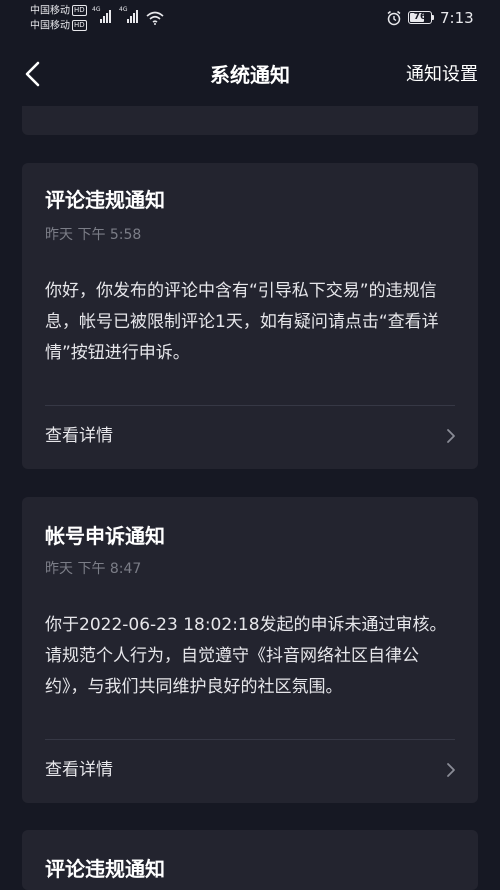  Describe the element at coordinates (250, 75) in the screenshot. I see `nav-bar: 系统通知 通知设置` at that location.